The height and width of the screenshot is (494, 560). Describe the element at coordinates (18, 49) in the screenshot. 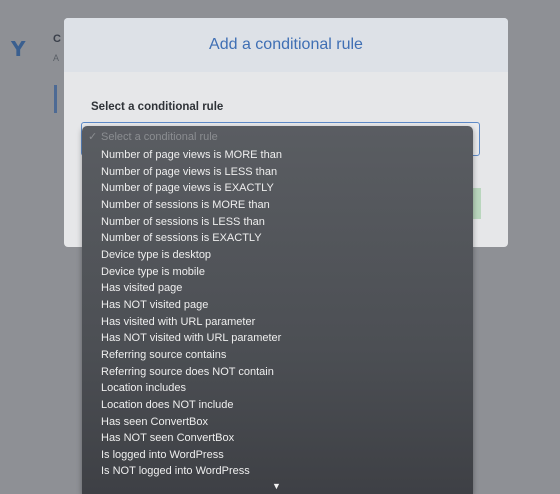

I see `app-logo-icon: Y` at that location.